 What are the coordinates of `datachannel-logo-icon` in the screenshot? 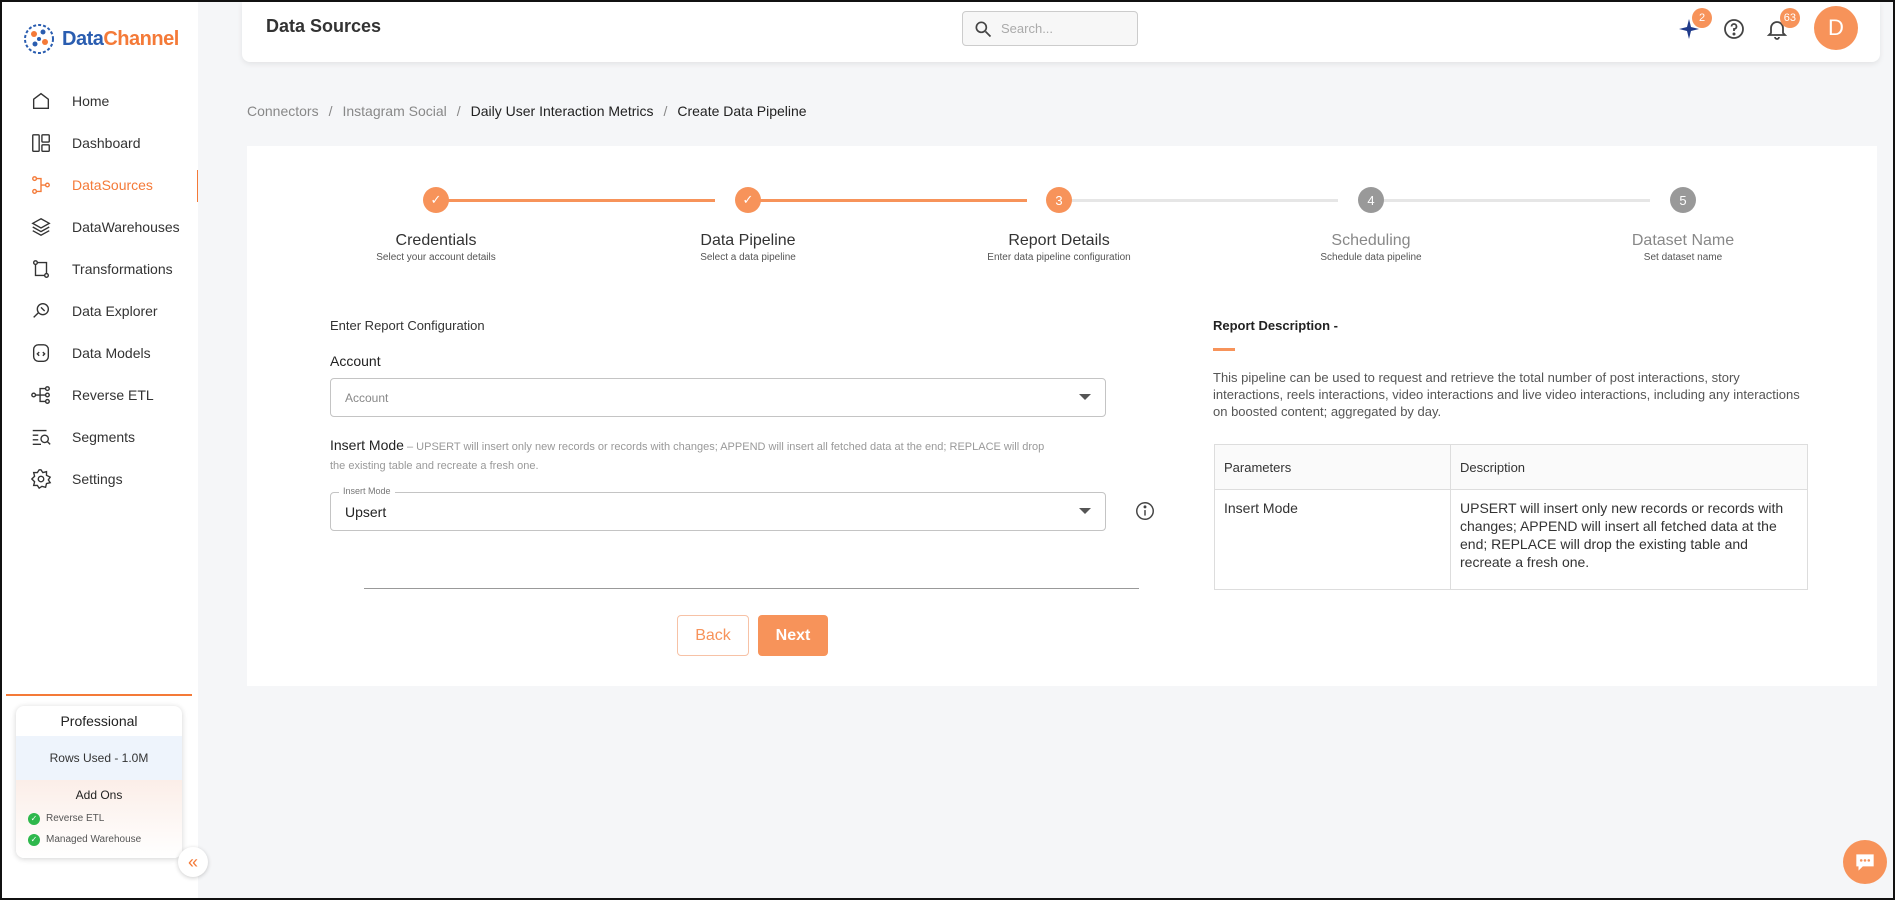 It's located at (39, 39).